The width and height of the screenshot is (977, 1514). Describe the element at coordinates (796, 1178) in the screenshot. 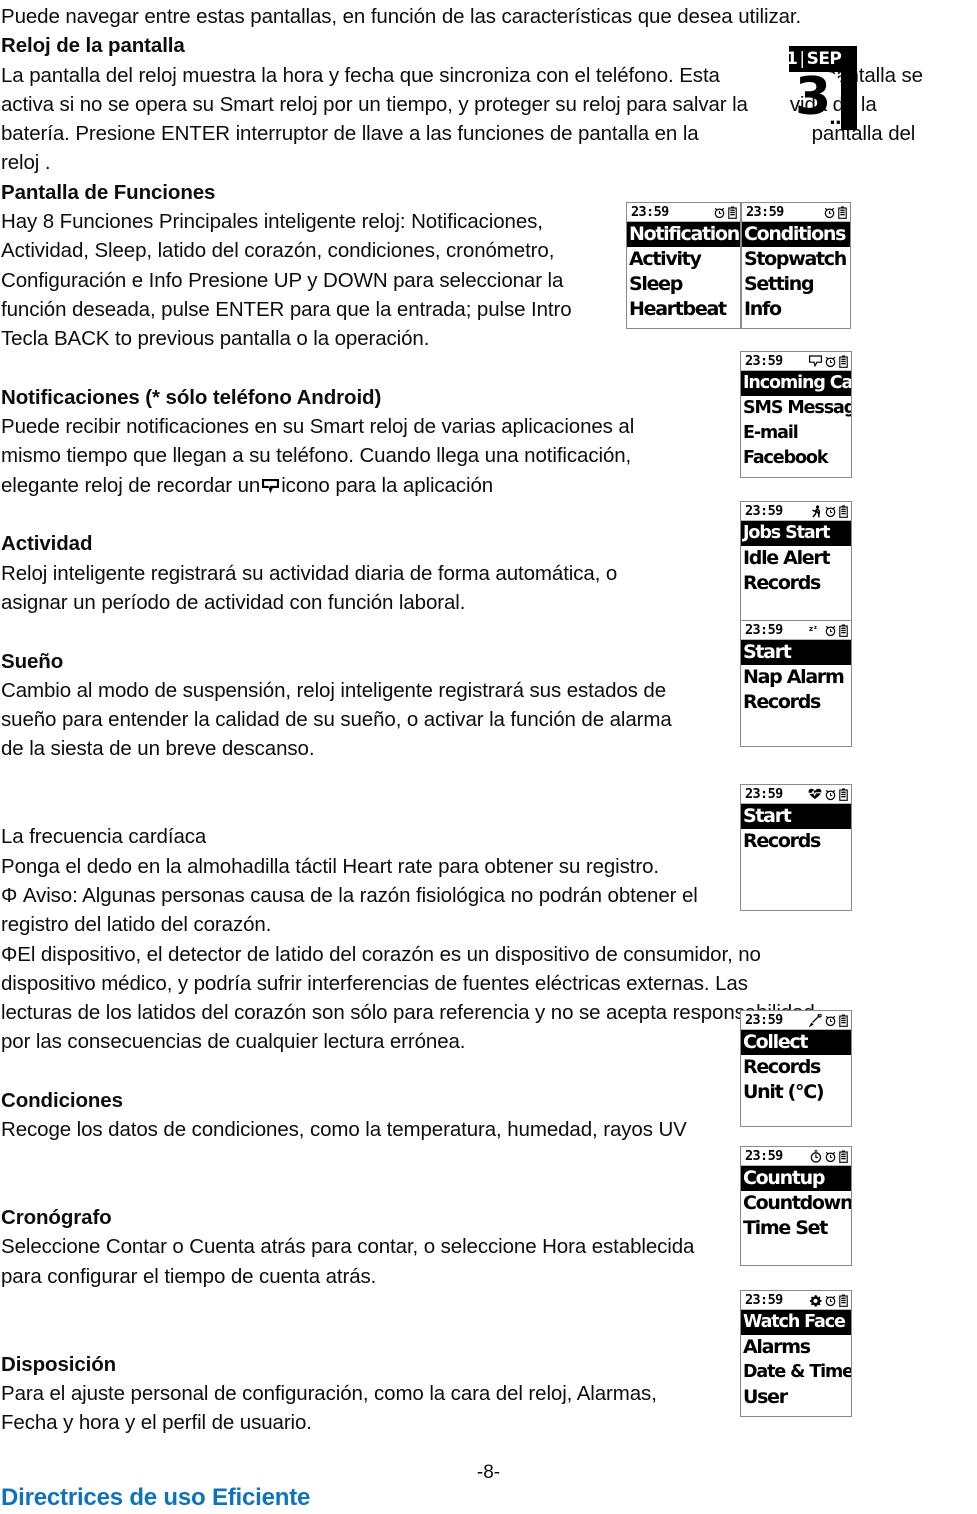

I see `menu-item-countup: Countup` at that location.